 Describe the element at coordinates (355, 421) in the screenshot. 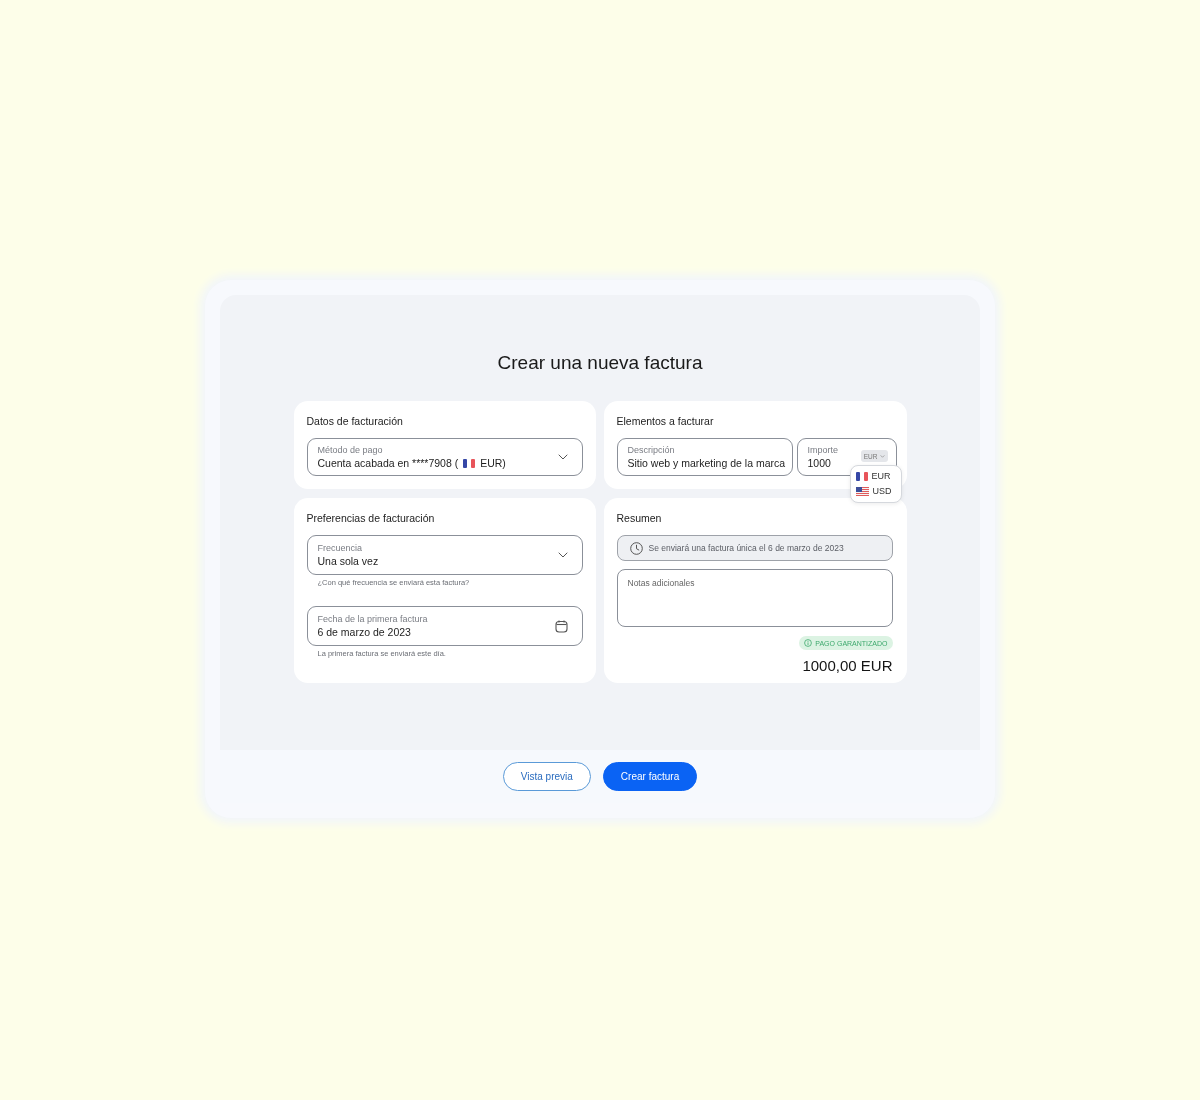

I see `section-heading: Datos de facturación` at that location.